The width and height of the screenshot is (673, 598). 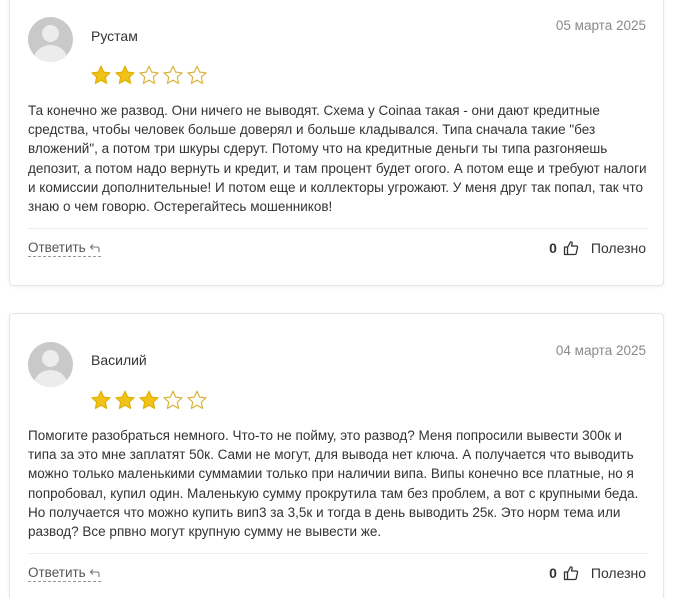 I want to click on review-author: Василий, so click(x=119, y=360).